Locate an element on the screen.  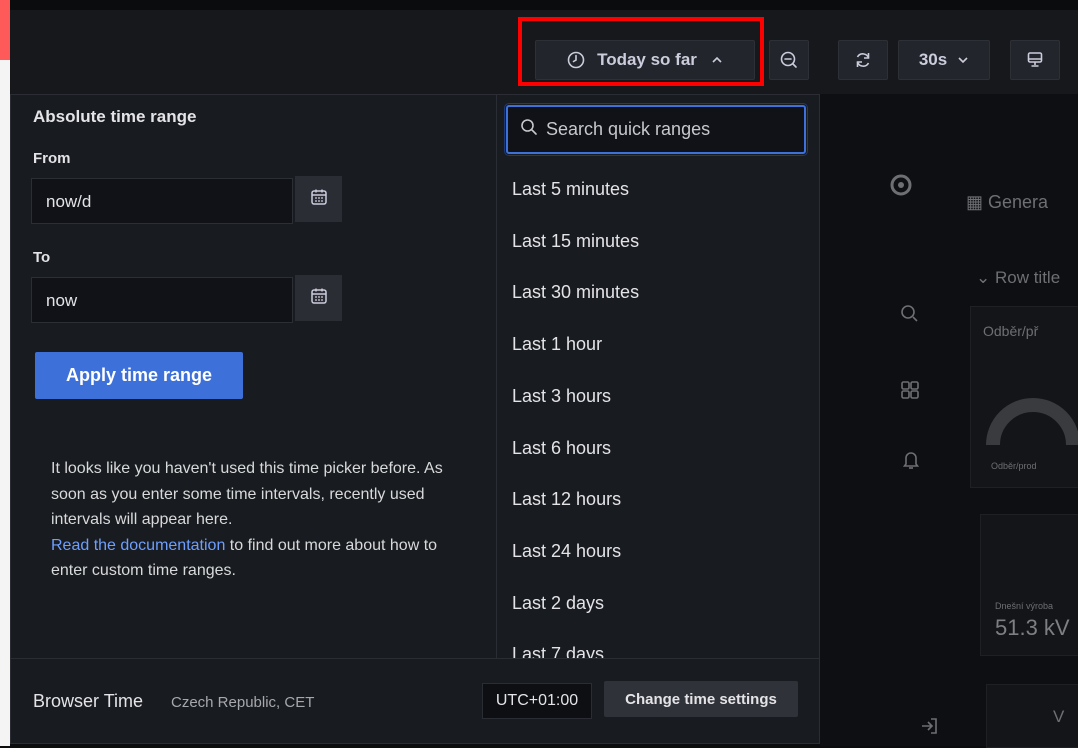
from-calendar-button is located at coordinates (318, 199).